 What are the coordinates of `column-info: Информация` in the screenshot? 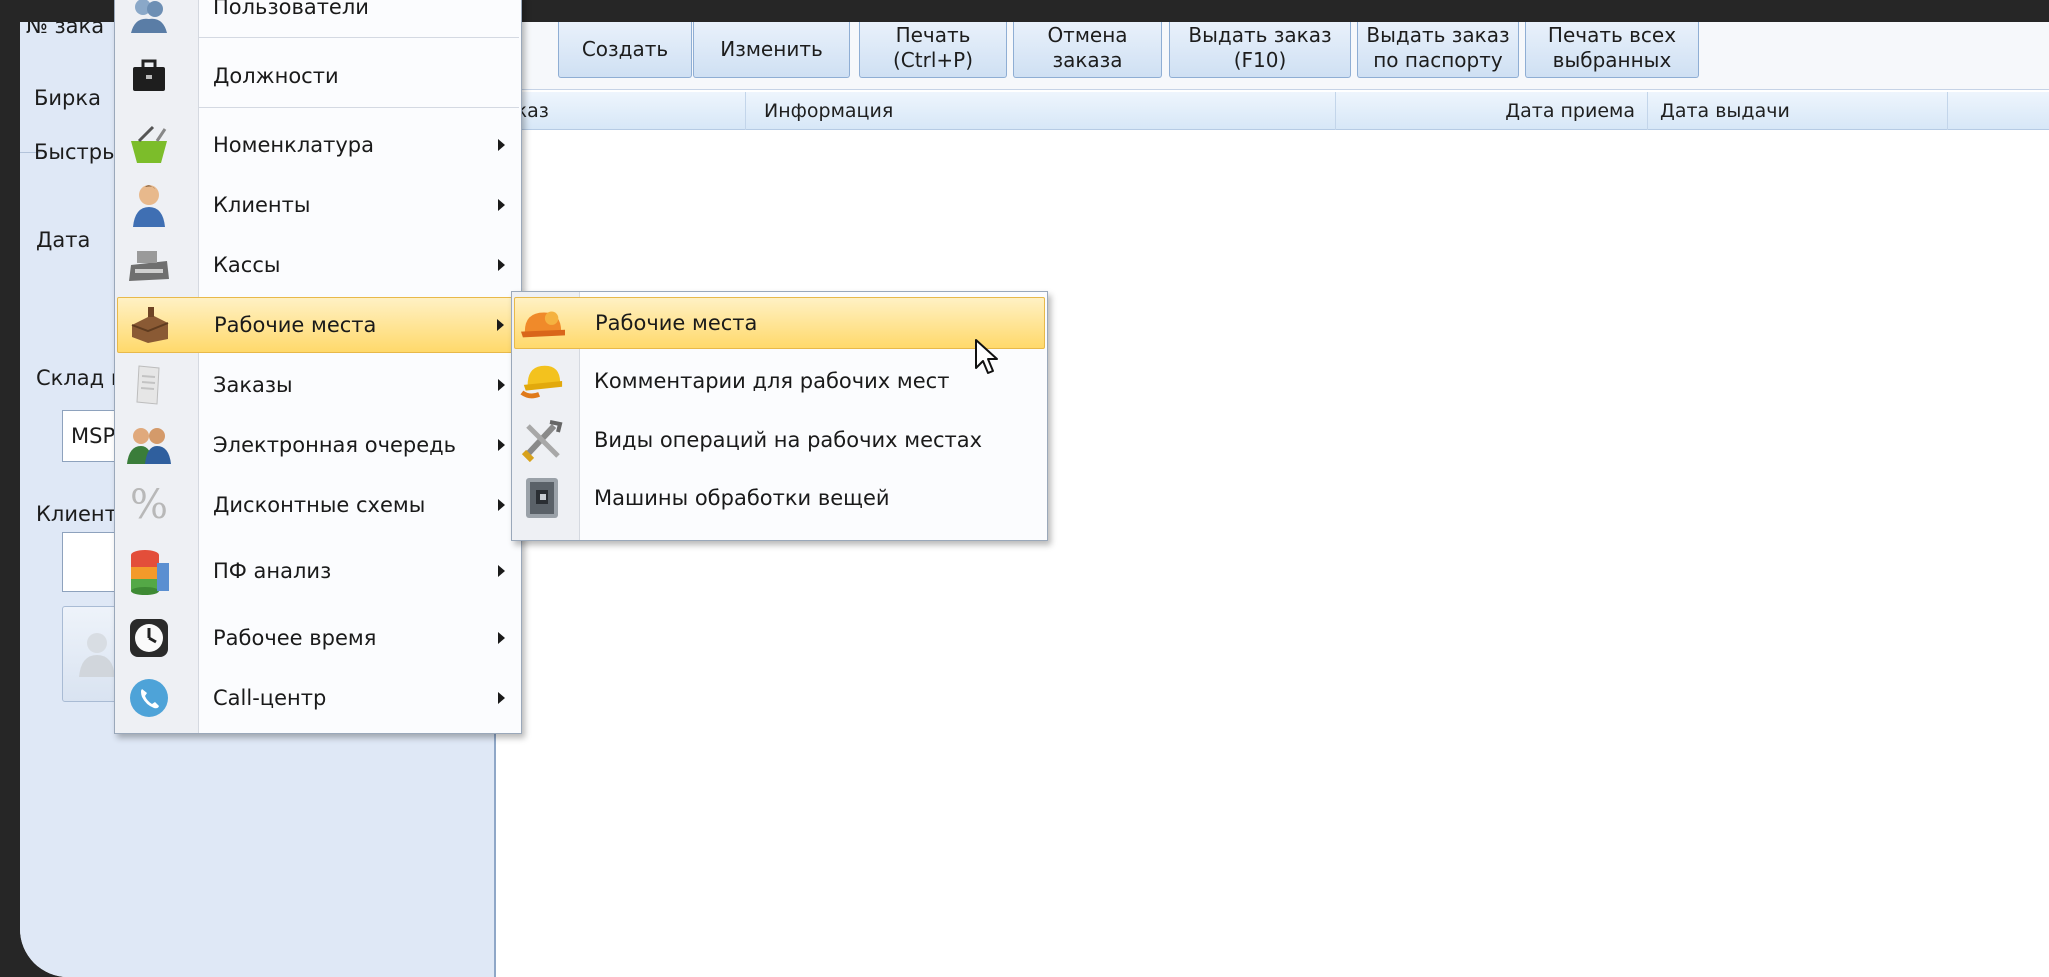 It's located at (1041, 111).